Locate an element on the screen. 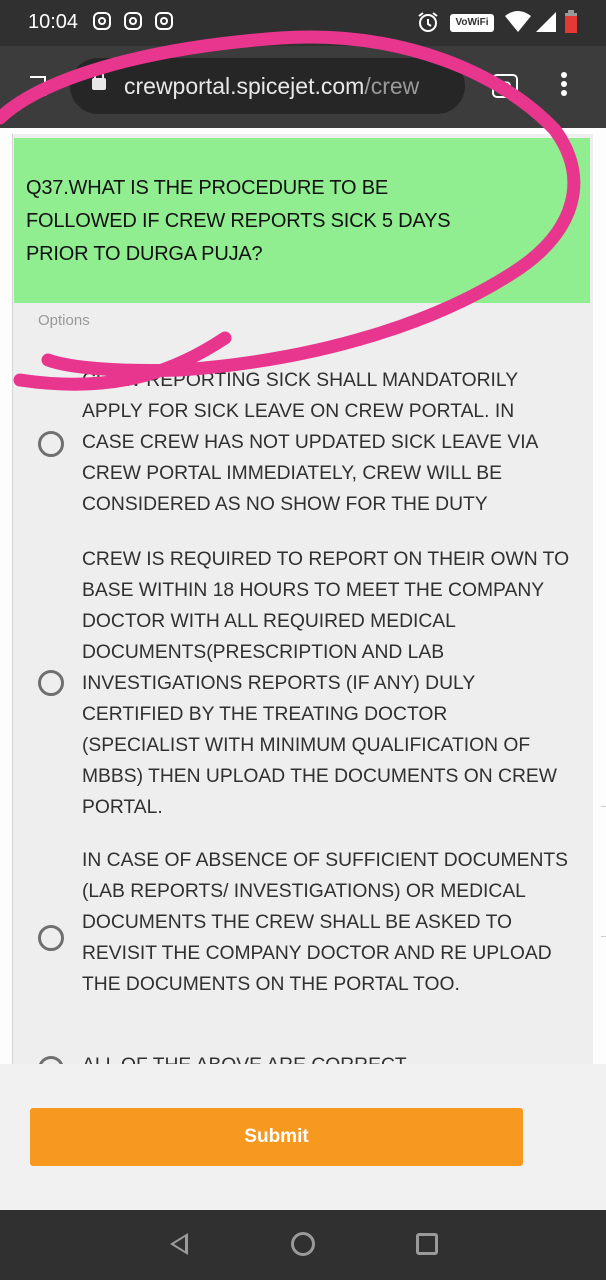 This screenshot has width=606, height=1280. lock-icon is located at coordinates (99, 80).